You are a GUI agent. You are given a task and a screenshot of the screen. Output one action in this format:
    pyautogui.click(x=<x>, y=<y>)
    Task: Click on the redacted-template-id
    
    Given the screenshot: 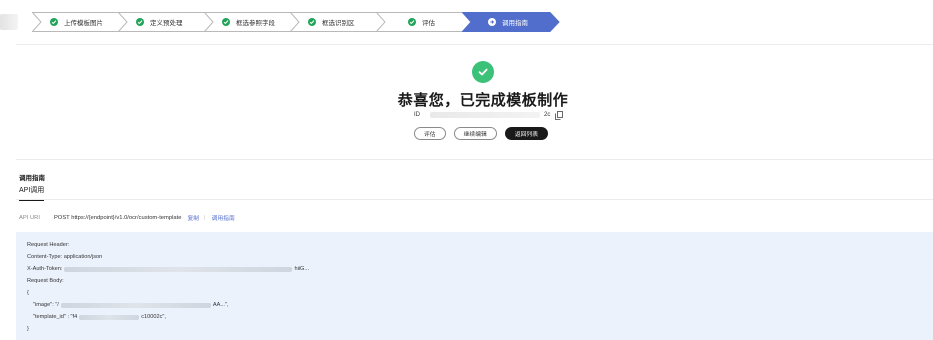 What is the action you would take?
    pyautogui.click(x=109, y=317)
    